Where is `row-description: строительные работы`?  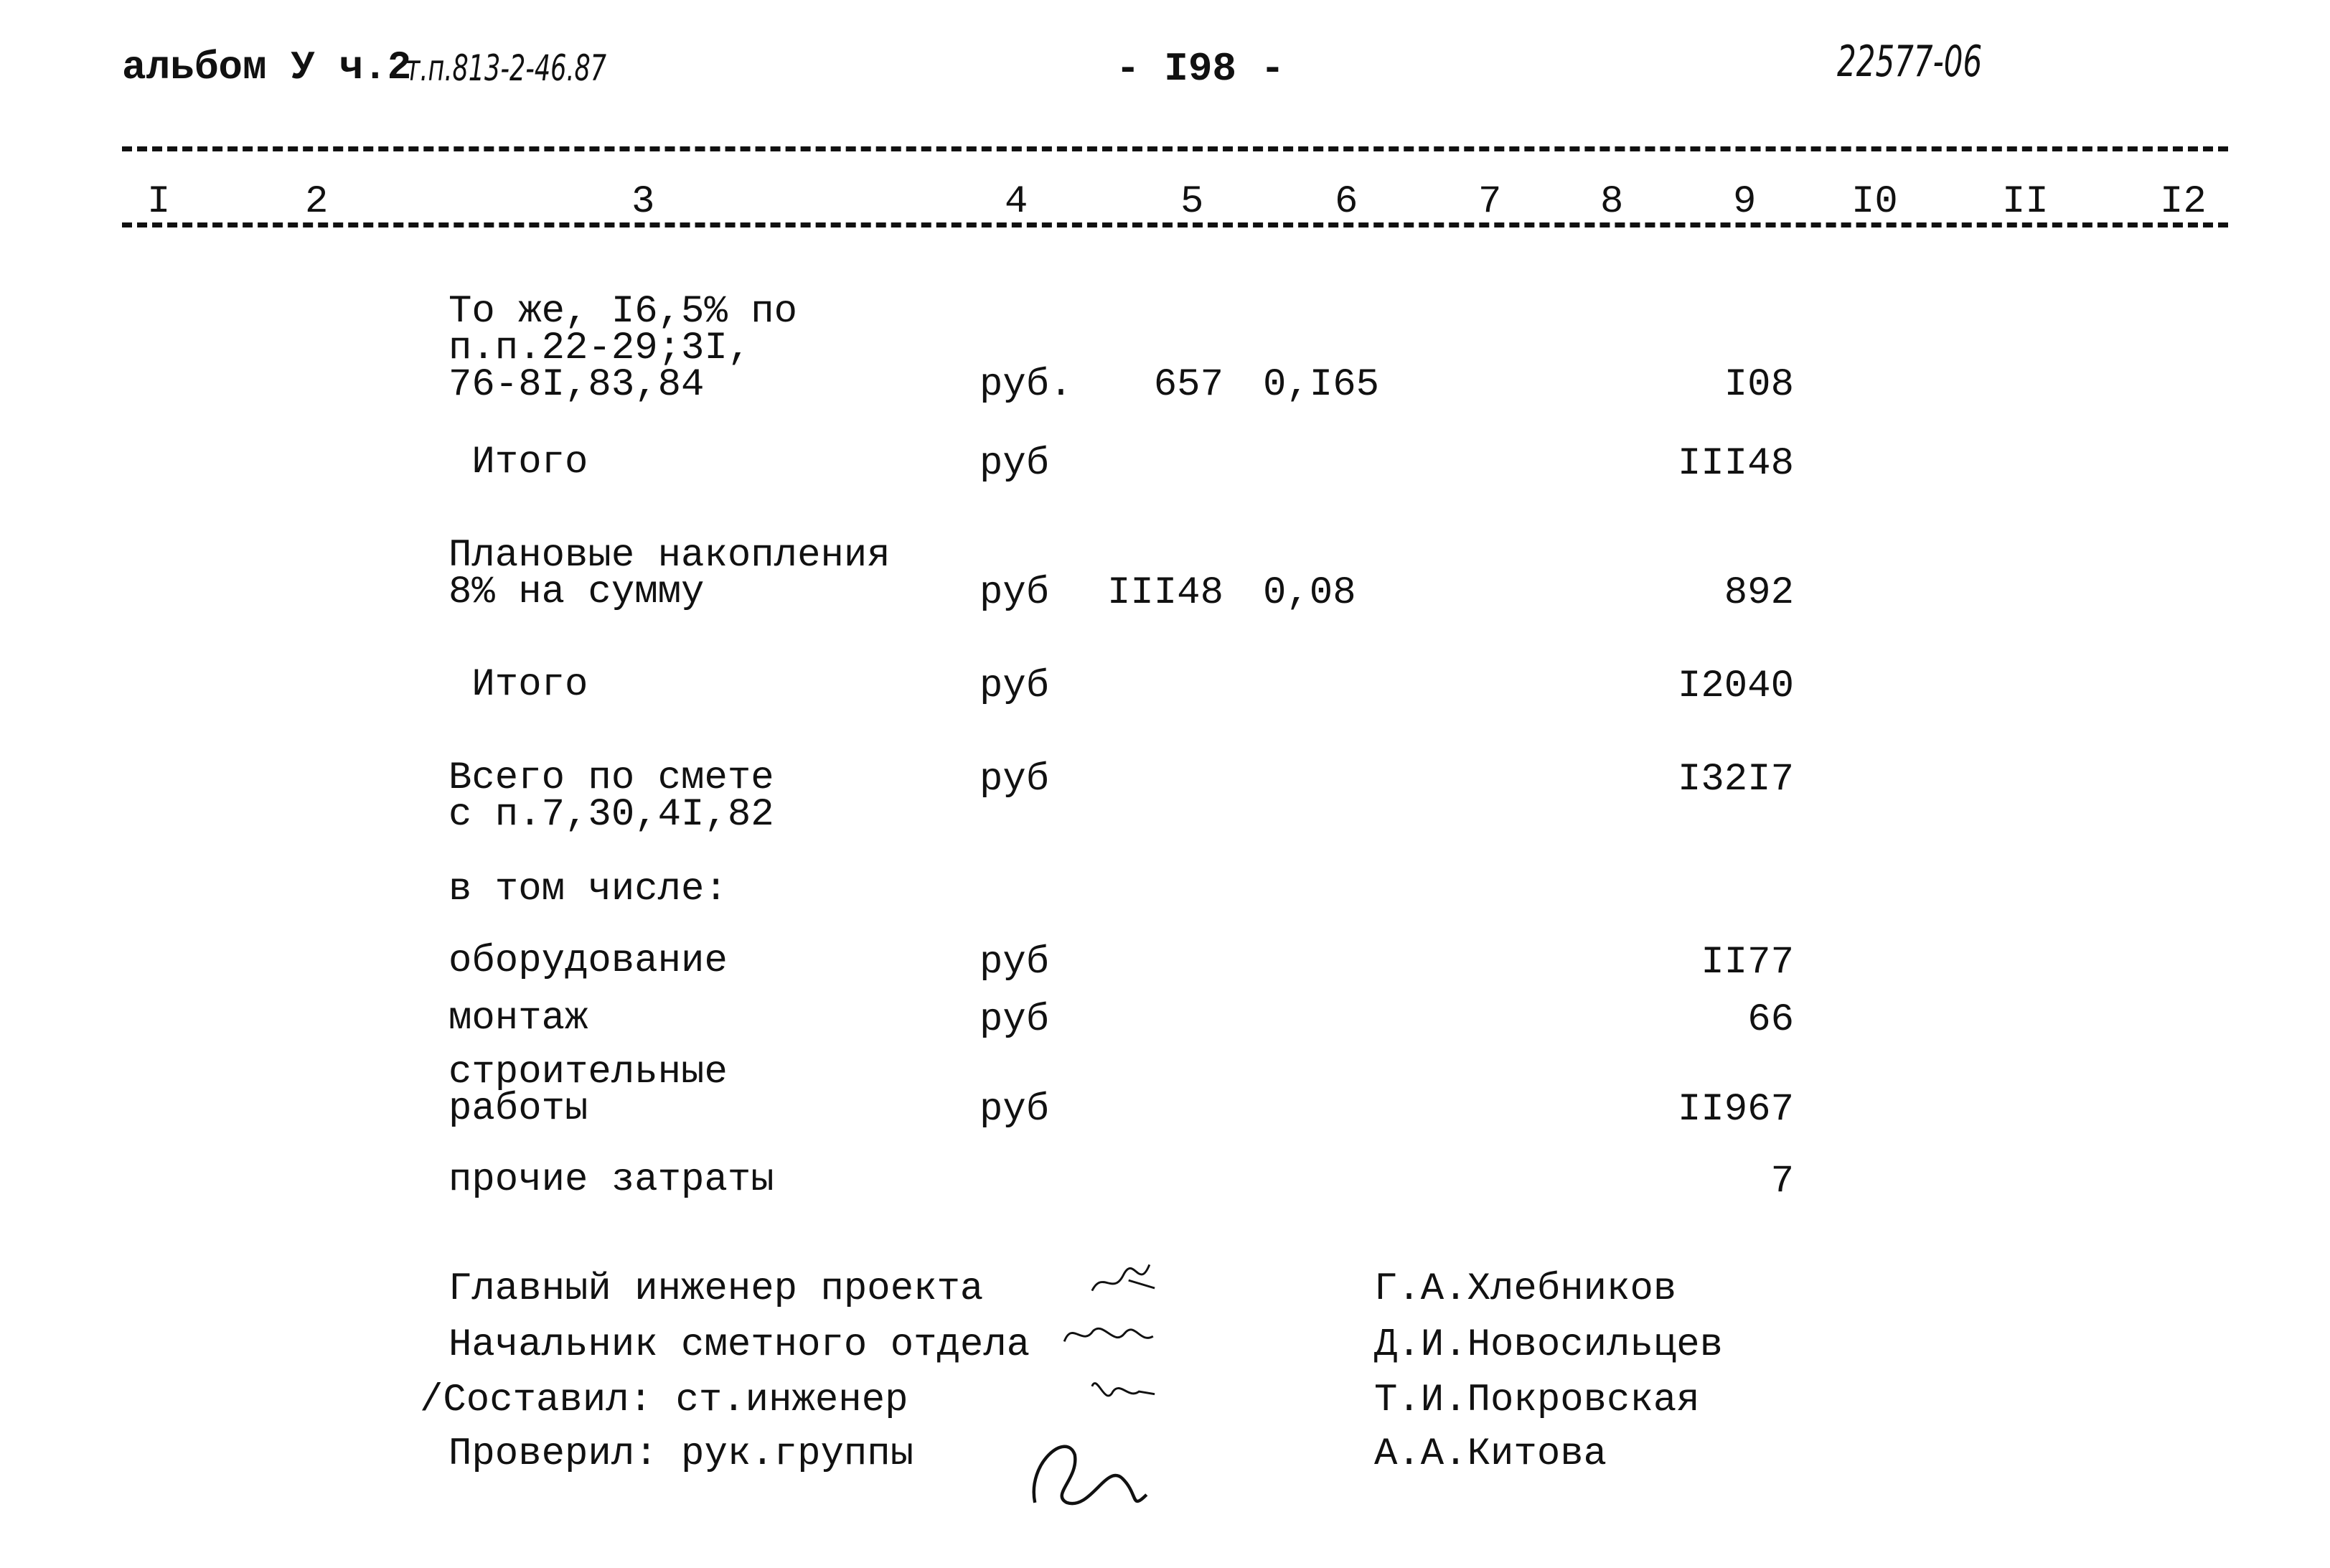 row-description: строительные работы is located at coordinates (588, 1091).